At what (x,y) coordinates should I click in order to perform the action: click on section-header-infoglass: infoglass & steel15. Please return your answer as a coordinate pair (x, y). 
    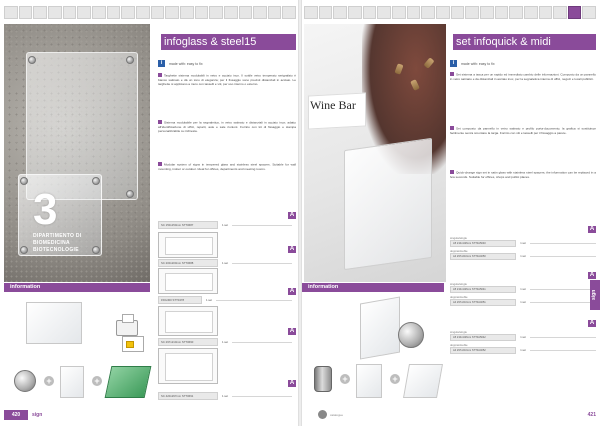
    Looking at the image, I should click on (227, 42).